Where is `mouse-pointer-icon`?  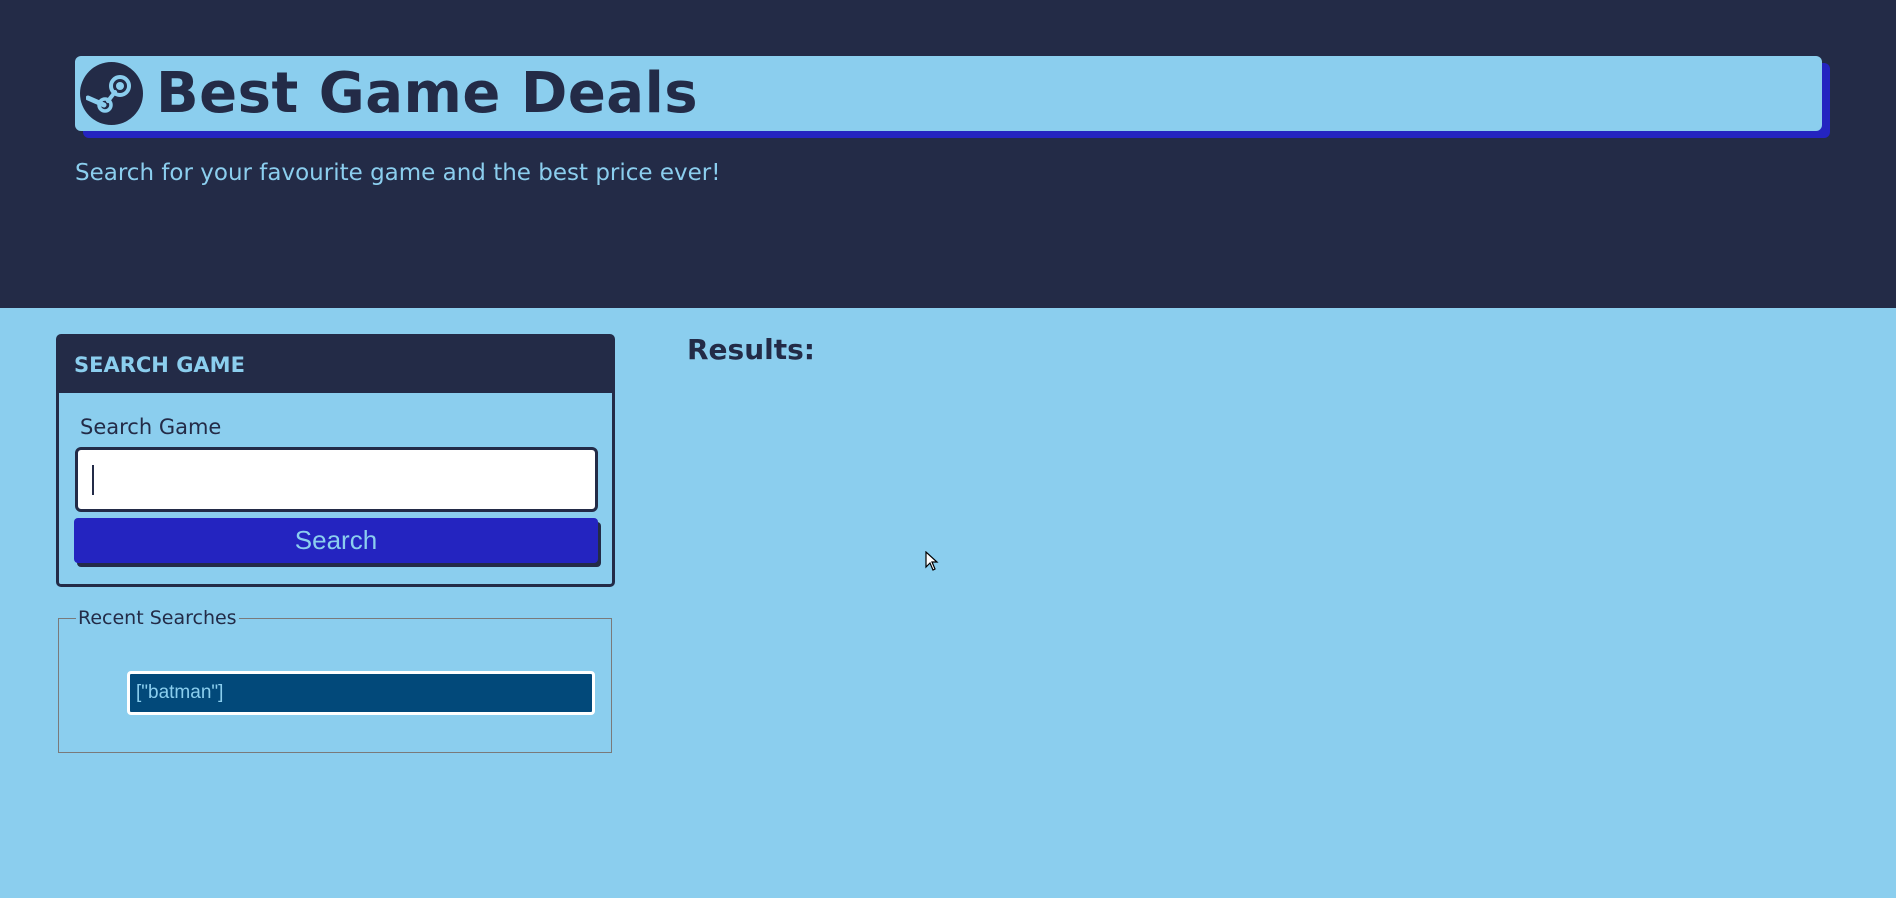 mouse-pointer-icon is located at coordinates (932, 562).